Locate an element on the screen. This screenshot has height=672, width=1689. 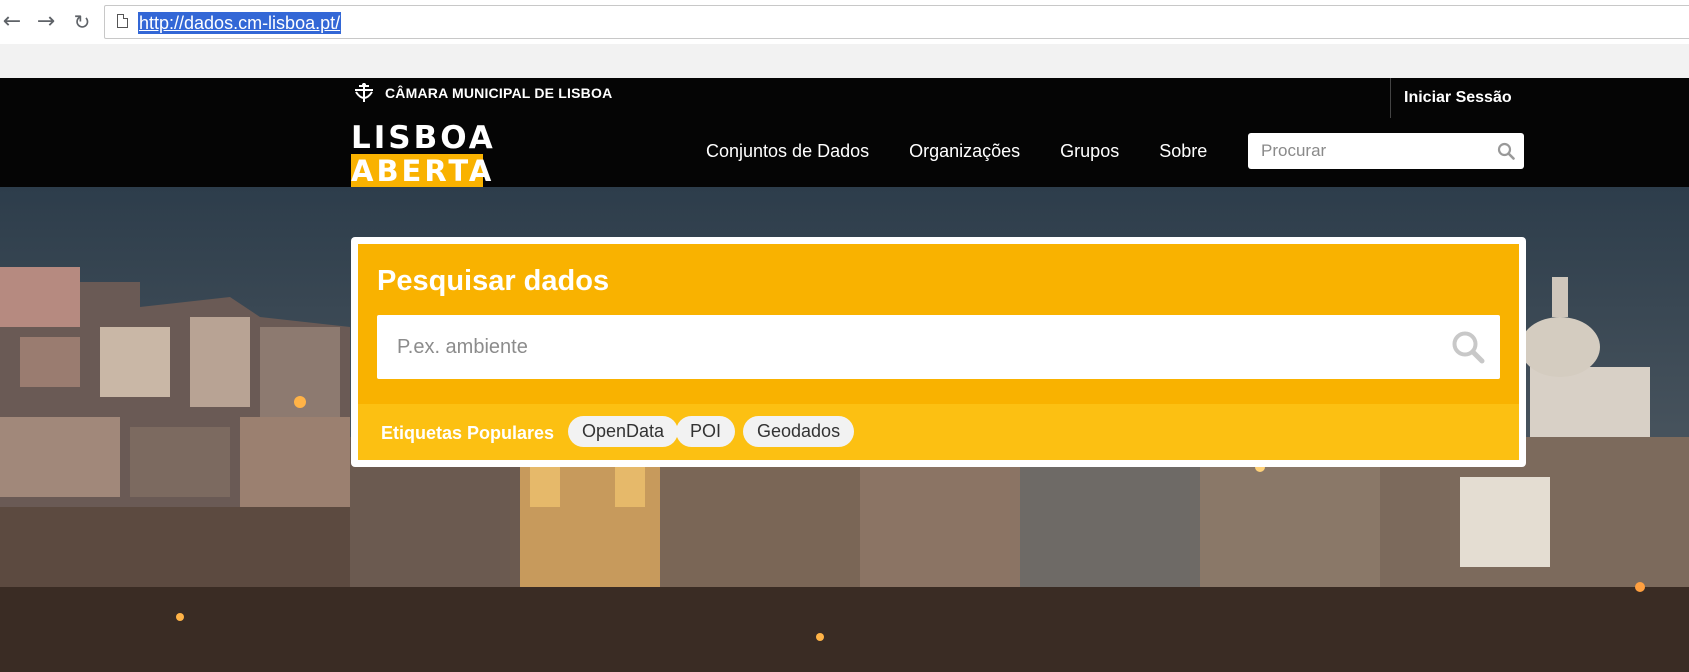
brand-top-text: LISBOA is located at coordinates (423, 138).